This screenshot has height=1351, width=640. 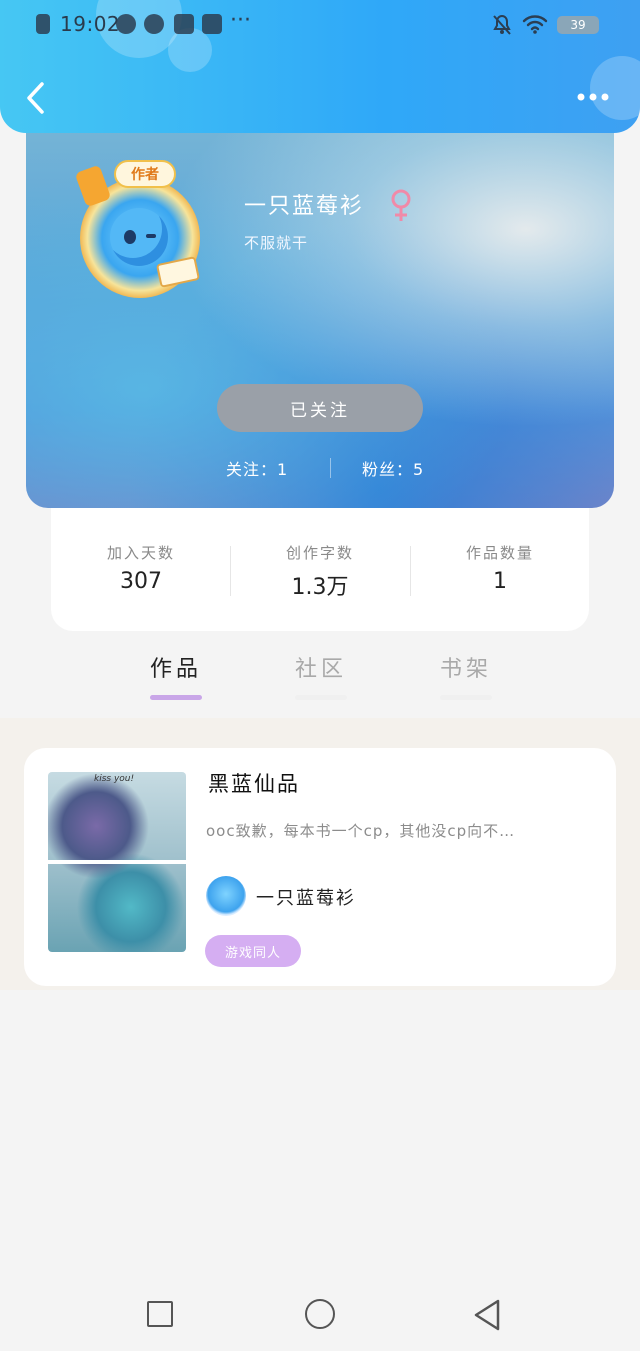 What do you see at coordinates (320, 24) in the screenshot?
I see `status-bar: 19:02 ··· 39` at bounding box center [320, 24].